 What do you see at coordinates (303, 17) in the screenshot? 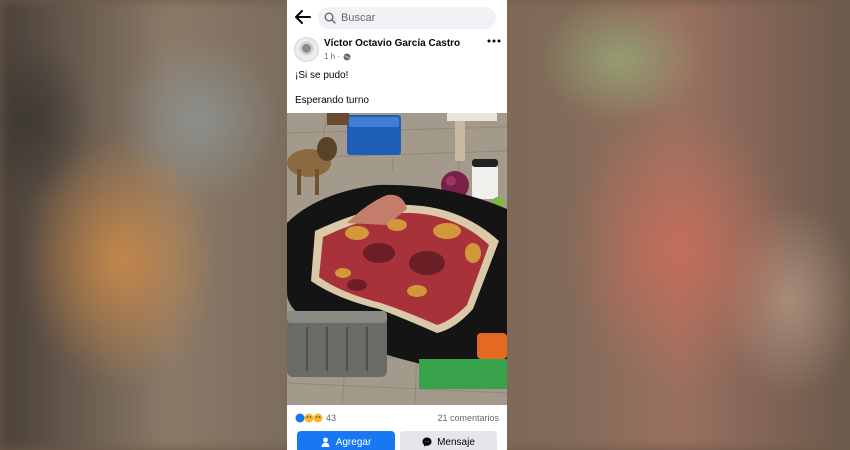
I see `back-arrow-icon` at bounding box center [303, 17].